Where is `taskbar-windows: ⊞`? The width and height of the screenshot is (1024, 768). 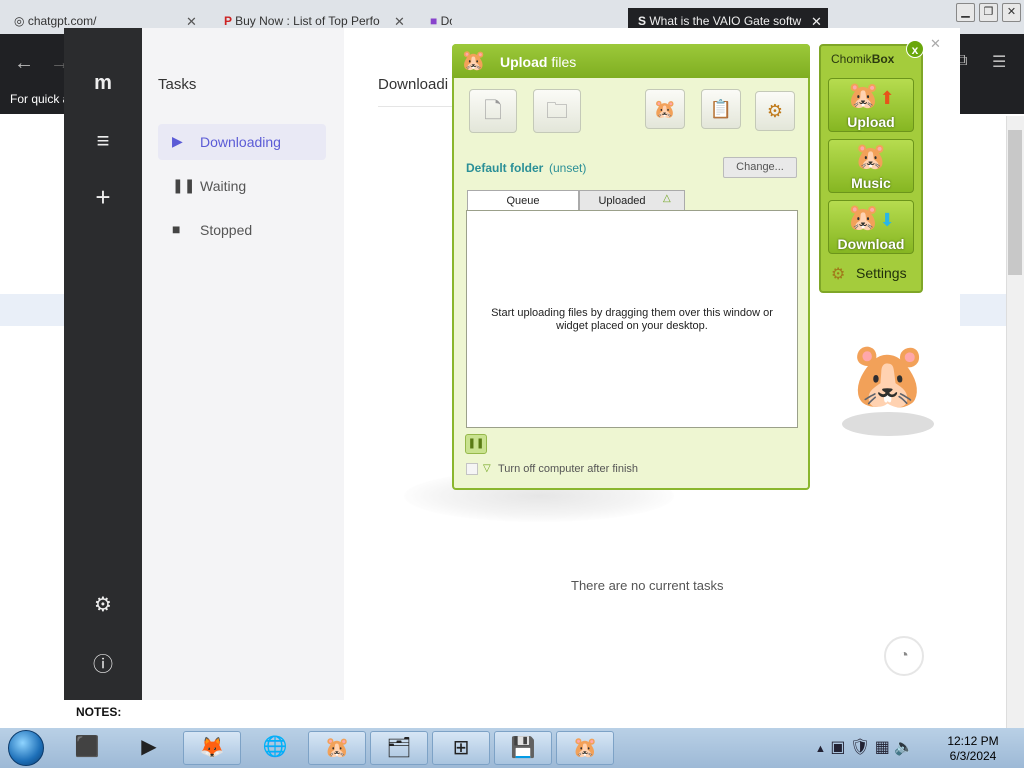
taskbar-windows: ⊞ is located at coordinates (461, 748).